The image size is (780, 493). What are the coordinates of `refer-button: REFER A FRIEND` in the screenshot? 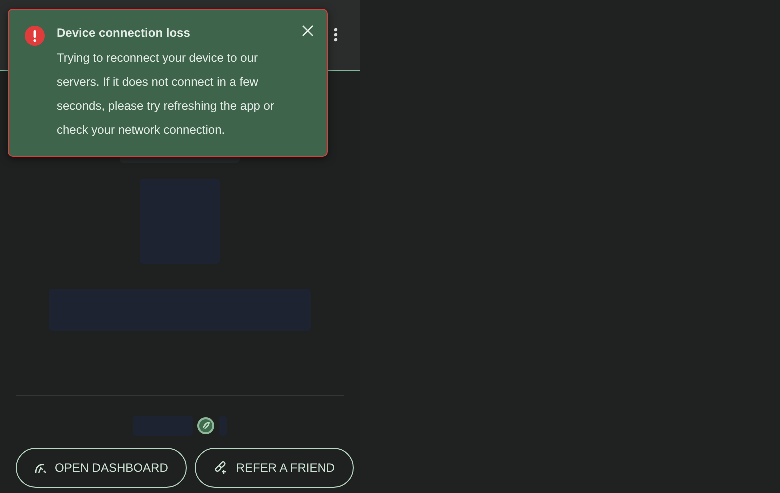 It's located at (274, 468).